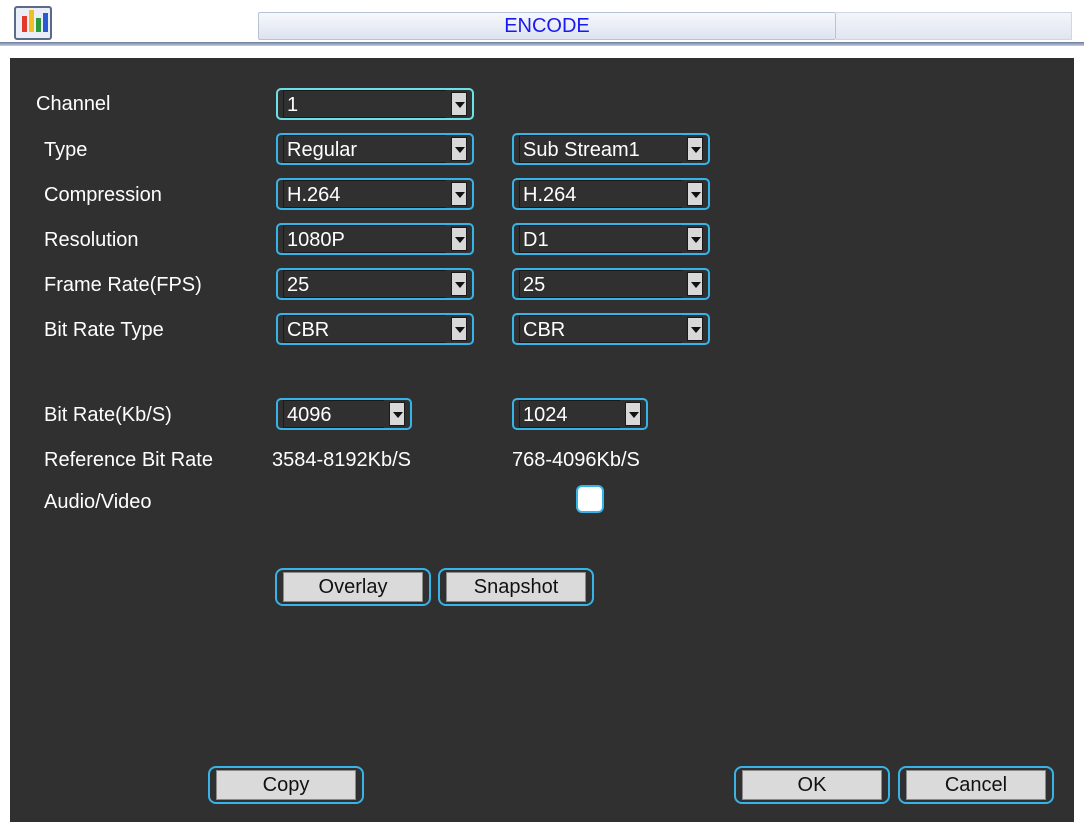 This screenshot has width=1084, height=830. What do you see at coordinates (600, 194) in the screenshot?
I see `sub-compression-value: H.264` at bounding box center [600, 194].